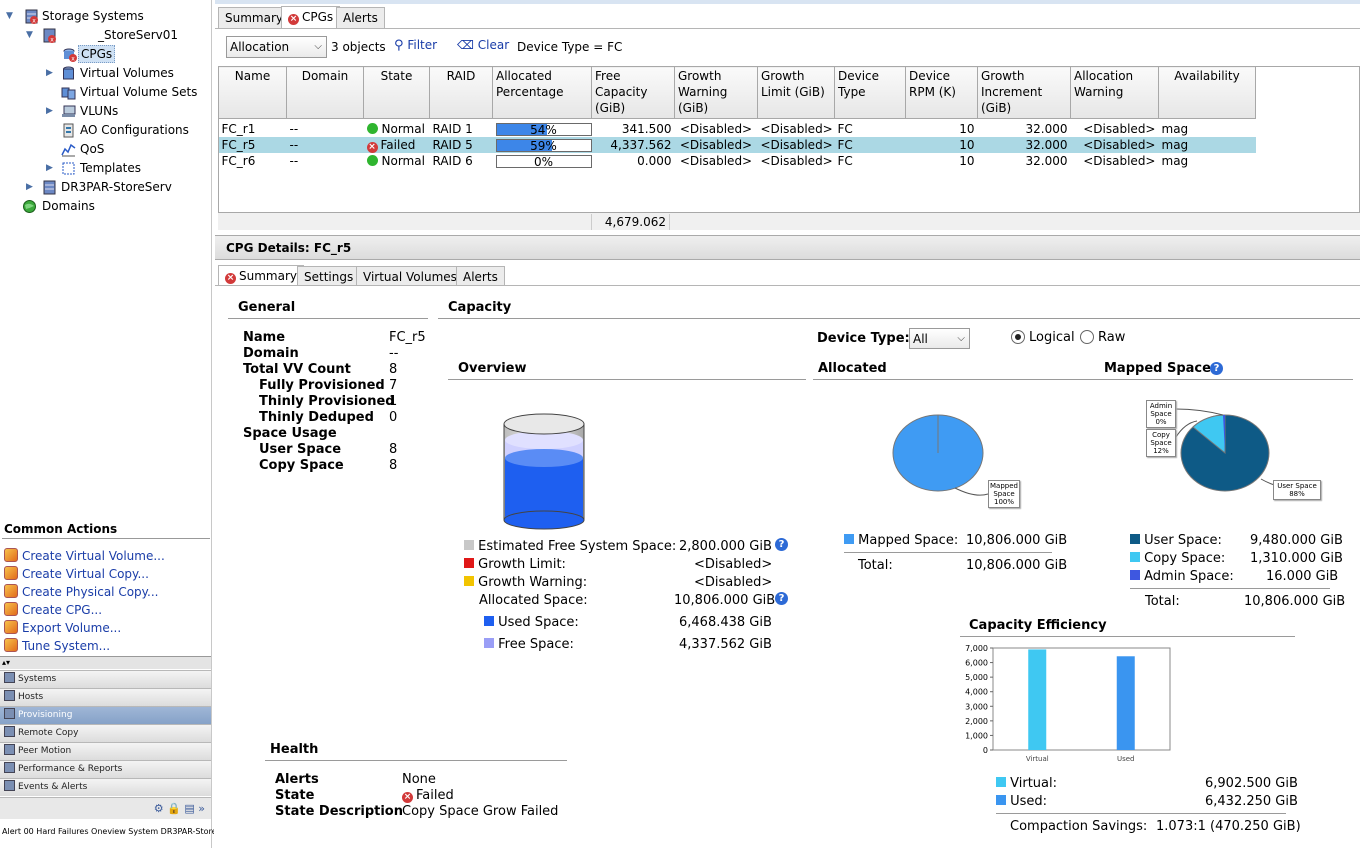  What do you see at coordinates (1081, 699) in the screenshot?
I see `plot-area` at bounding box center [1081, 699].